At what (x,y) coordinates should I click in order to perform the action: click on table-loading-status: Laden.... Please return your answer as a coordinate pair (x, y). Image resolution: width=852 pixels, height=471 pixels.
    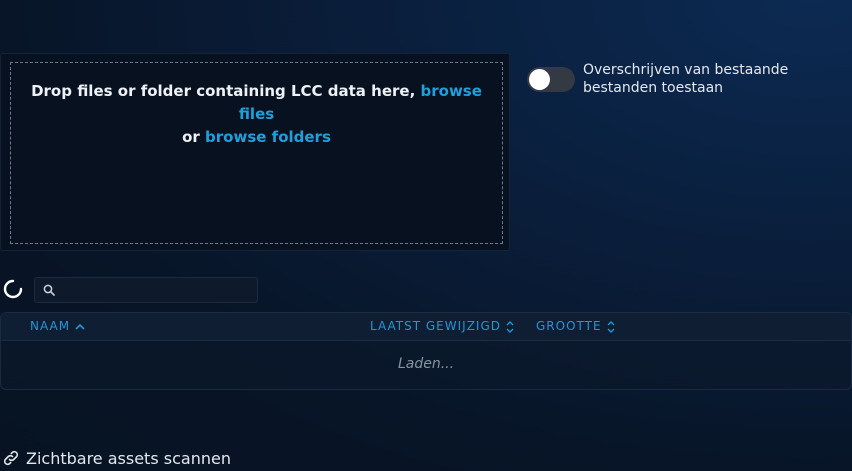
    Looking at the image, I should click on (426, 364).